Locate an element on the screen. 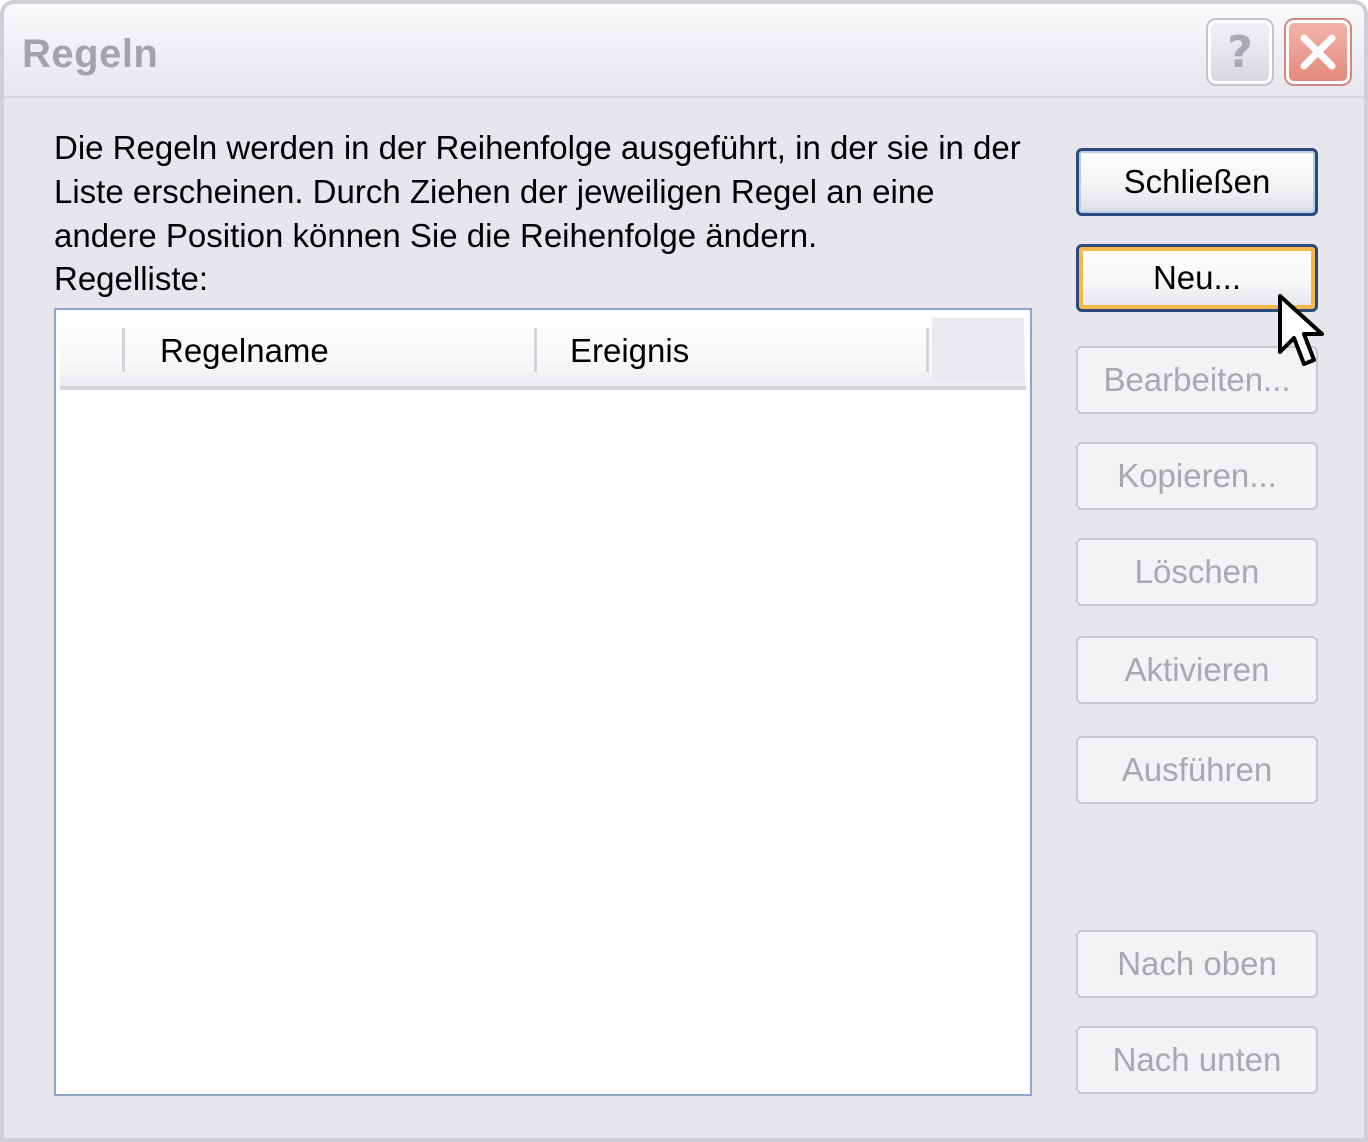 The height and width of the screenshot is (1142, 1368). close-window-button is located at coordinates (1318, 52).